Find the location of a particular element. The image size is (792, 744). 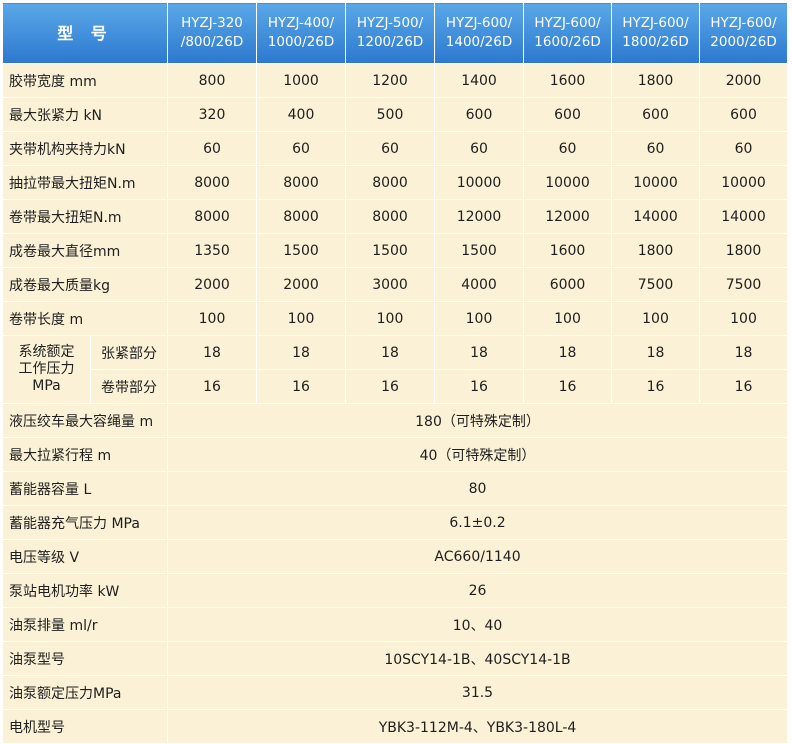

row-label: 最大拉紧行程 m is located at coordinates (85, 454).